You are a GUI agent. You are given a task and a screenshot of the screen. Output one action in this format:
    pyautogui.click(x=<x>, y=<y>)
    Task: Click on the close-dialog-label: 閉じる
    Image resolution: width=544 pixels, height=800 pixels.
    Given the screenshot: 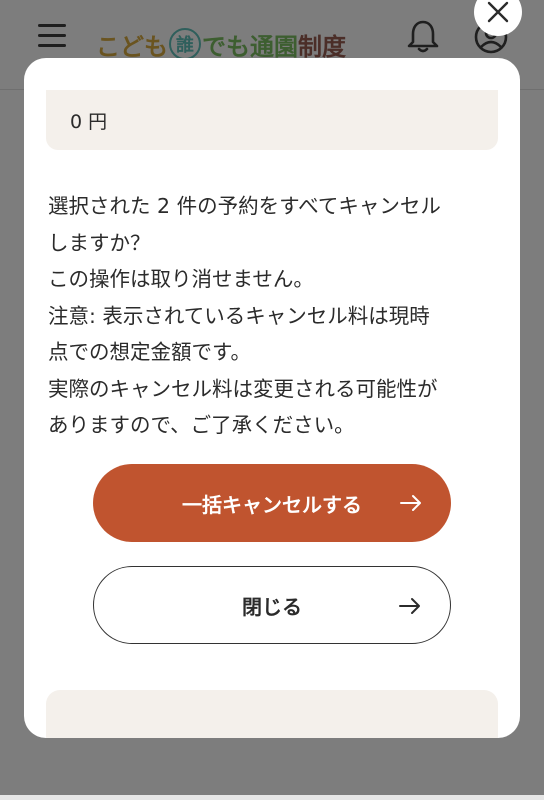 What is the action you would take?
    pyautogui.click(x=272, y=606)
    